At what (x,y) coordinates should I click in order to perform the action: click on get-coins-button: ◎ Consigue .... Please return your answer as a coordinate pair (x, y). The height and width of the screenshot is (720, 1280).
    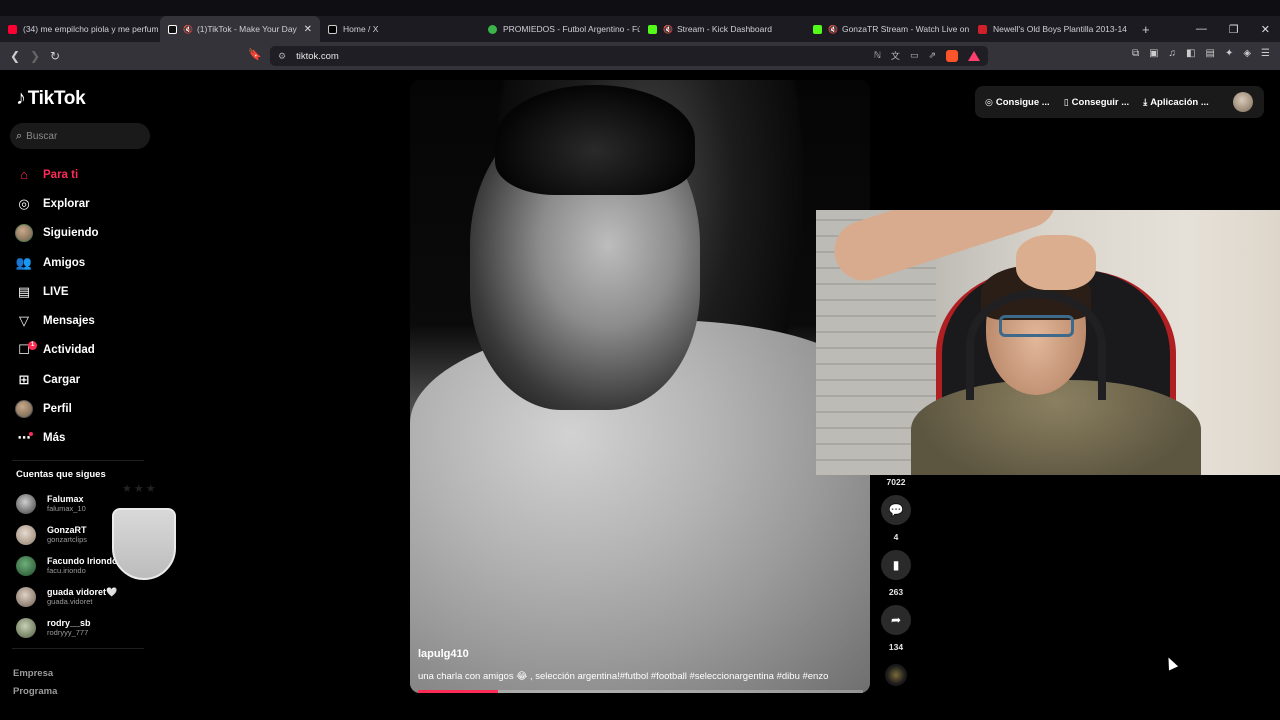
    Looking at the image, I should click on (1017, 102).